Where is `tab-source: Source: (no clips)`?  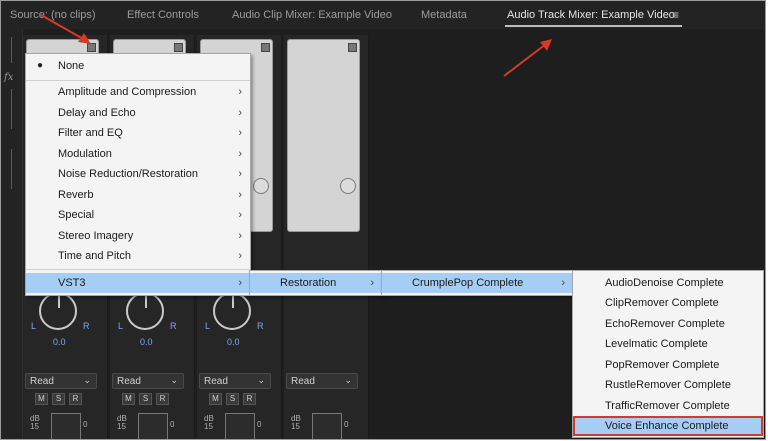
tab-source: Source: (no clips) is located at coordinates (53, 15).